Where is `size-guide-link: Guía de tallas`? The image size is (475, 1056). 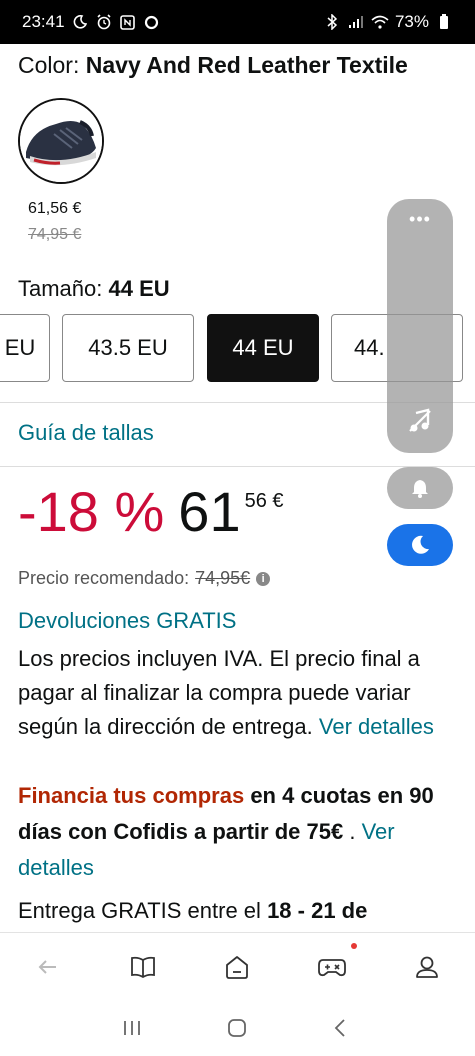
size-guide-link: Guía de tallas is located at coordinates (86, 433).